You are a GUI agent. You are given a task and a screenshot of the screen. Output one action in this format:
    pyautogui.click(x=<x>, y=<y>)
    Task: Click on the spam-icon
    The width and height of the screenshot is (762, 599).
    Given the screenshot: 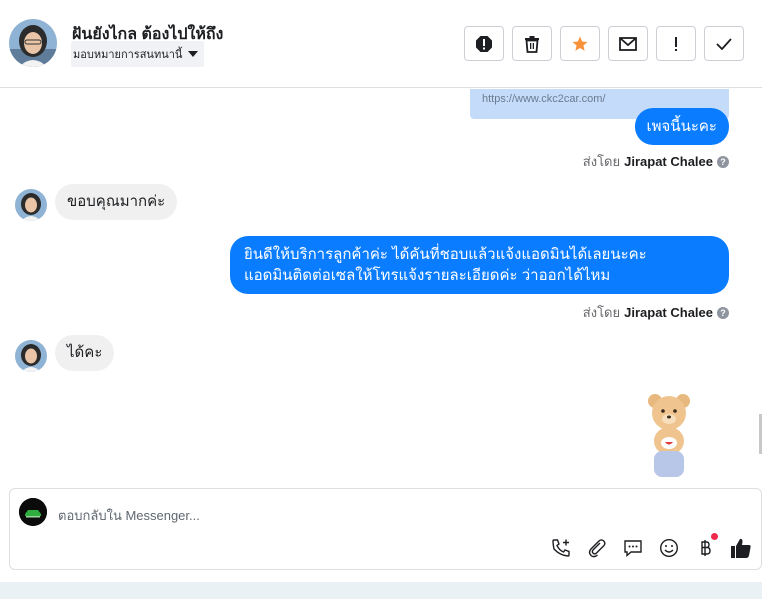 What is the action you would take?
    pyautogui.click(x=484, y=43)
    